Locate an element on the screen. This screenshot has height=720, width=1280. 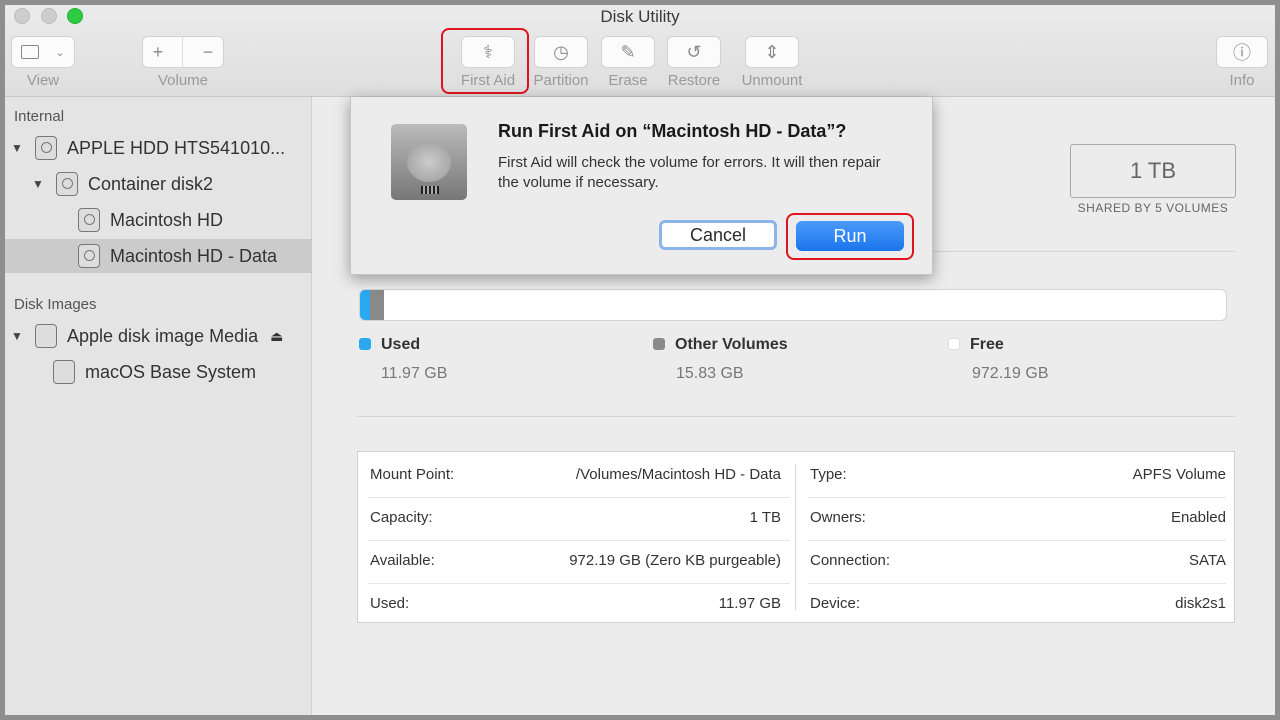
sidebar-item-container: ▼ Container disk2 is located at coordinates (158, 184).